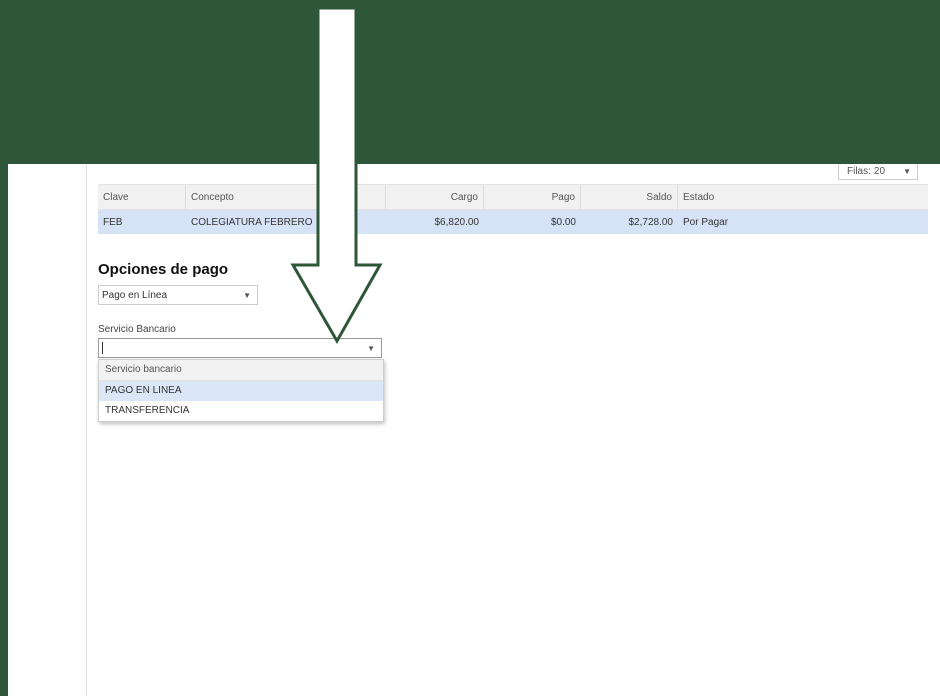 This screenshot has width=940, height=696. I want to click on rows-label: Filas:, so click(859, 171).